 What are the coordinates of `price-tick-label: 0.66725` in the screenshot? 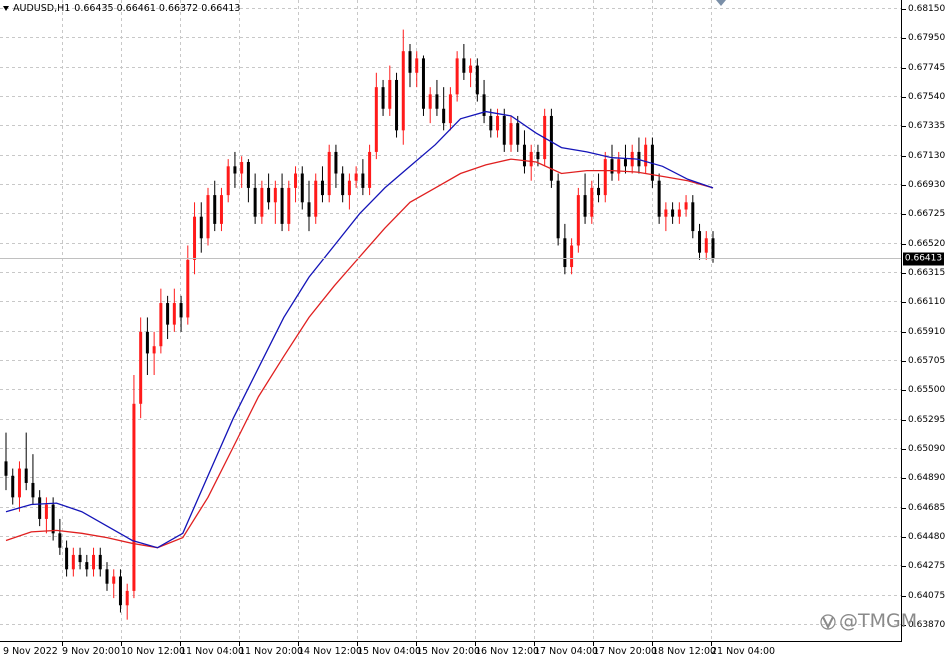 It's located at (927, 213).